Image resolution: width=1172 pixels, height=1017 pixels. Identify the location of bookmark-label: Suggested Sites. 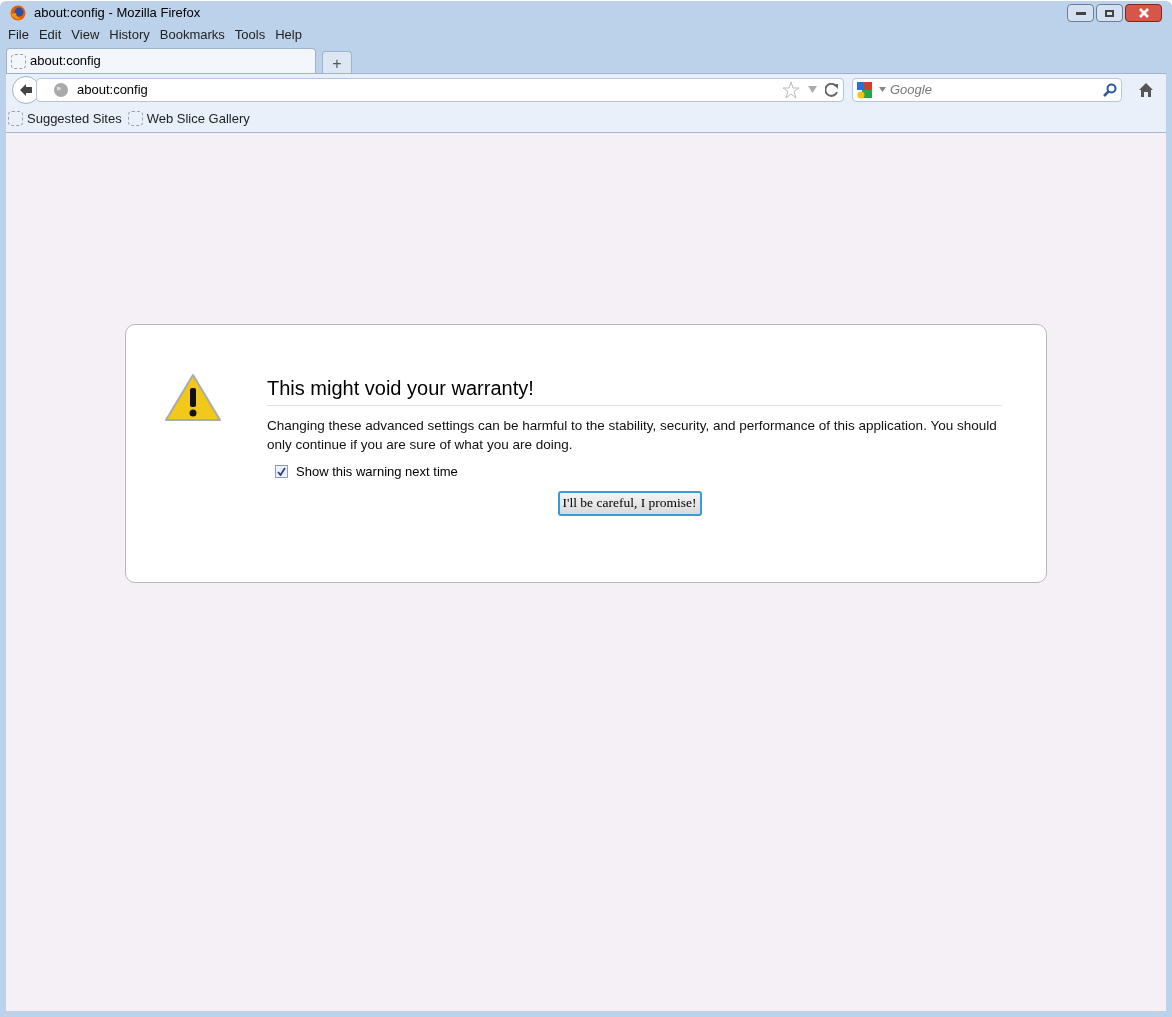
(74, 118).